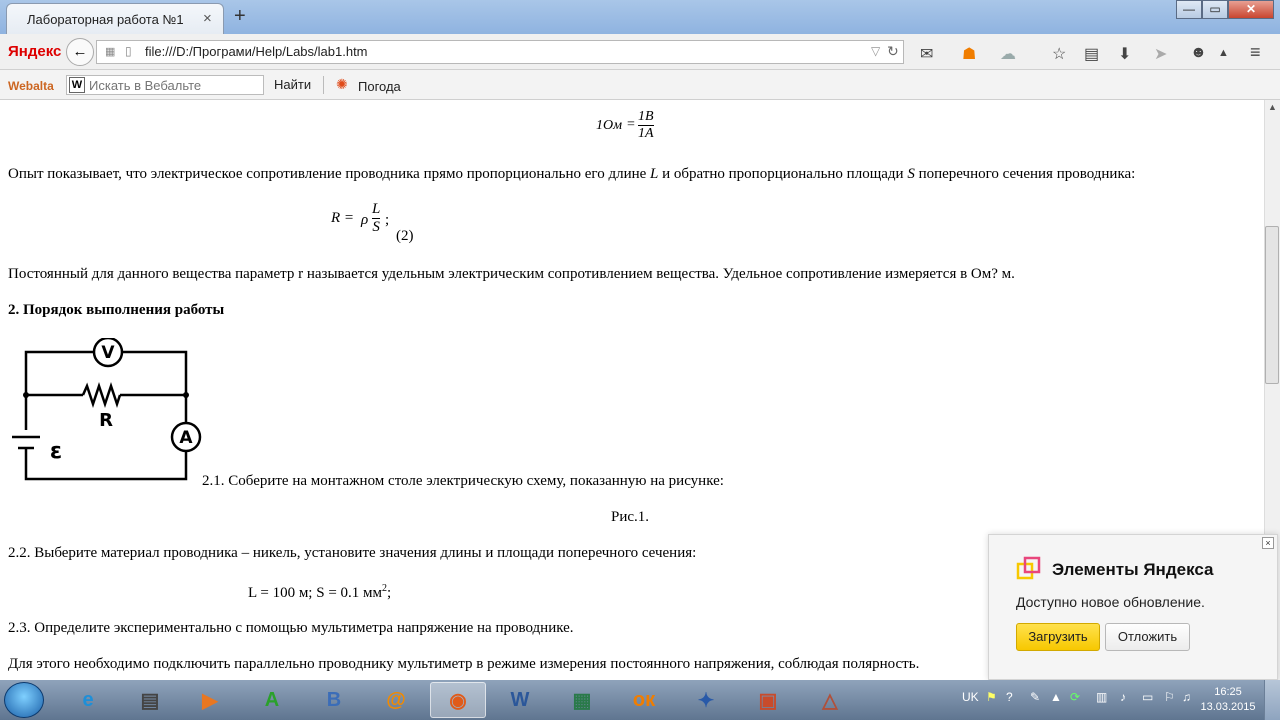 This screenshot has width=1280, height=720. What do you see at coordinates (128, 51) in the screenshot?
I see `page-icon: ▯` at bounding box center [128, 51].